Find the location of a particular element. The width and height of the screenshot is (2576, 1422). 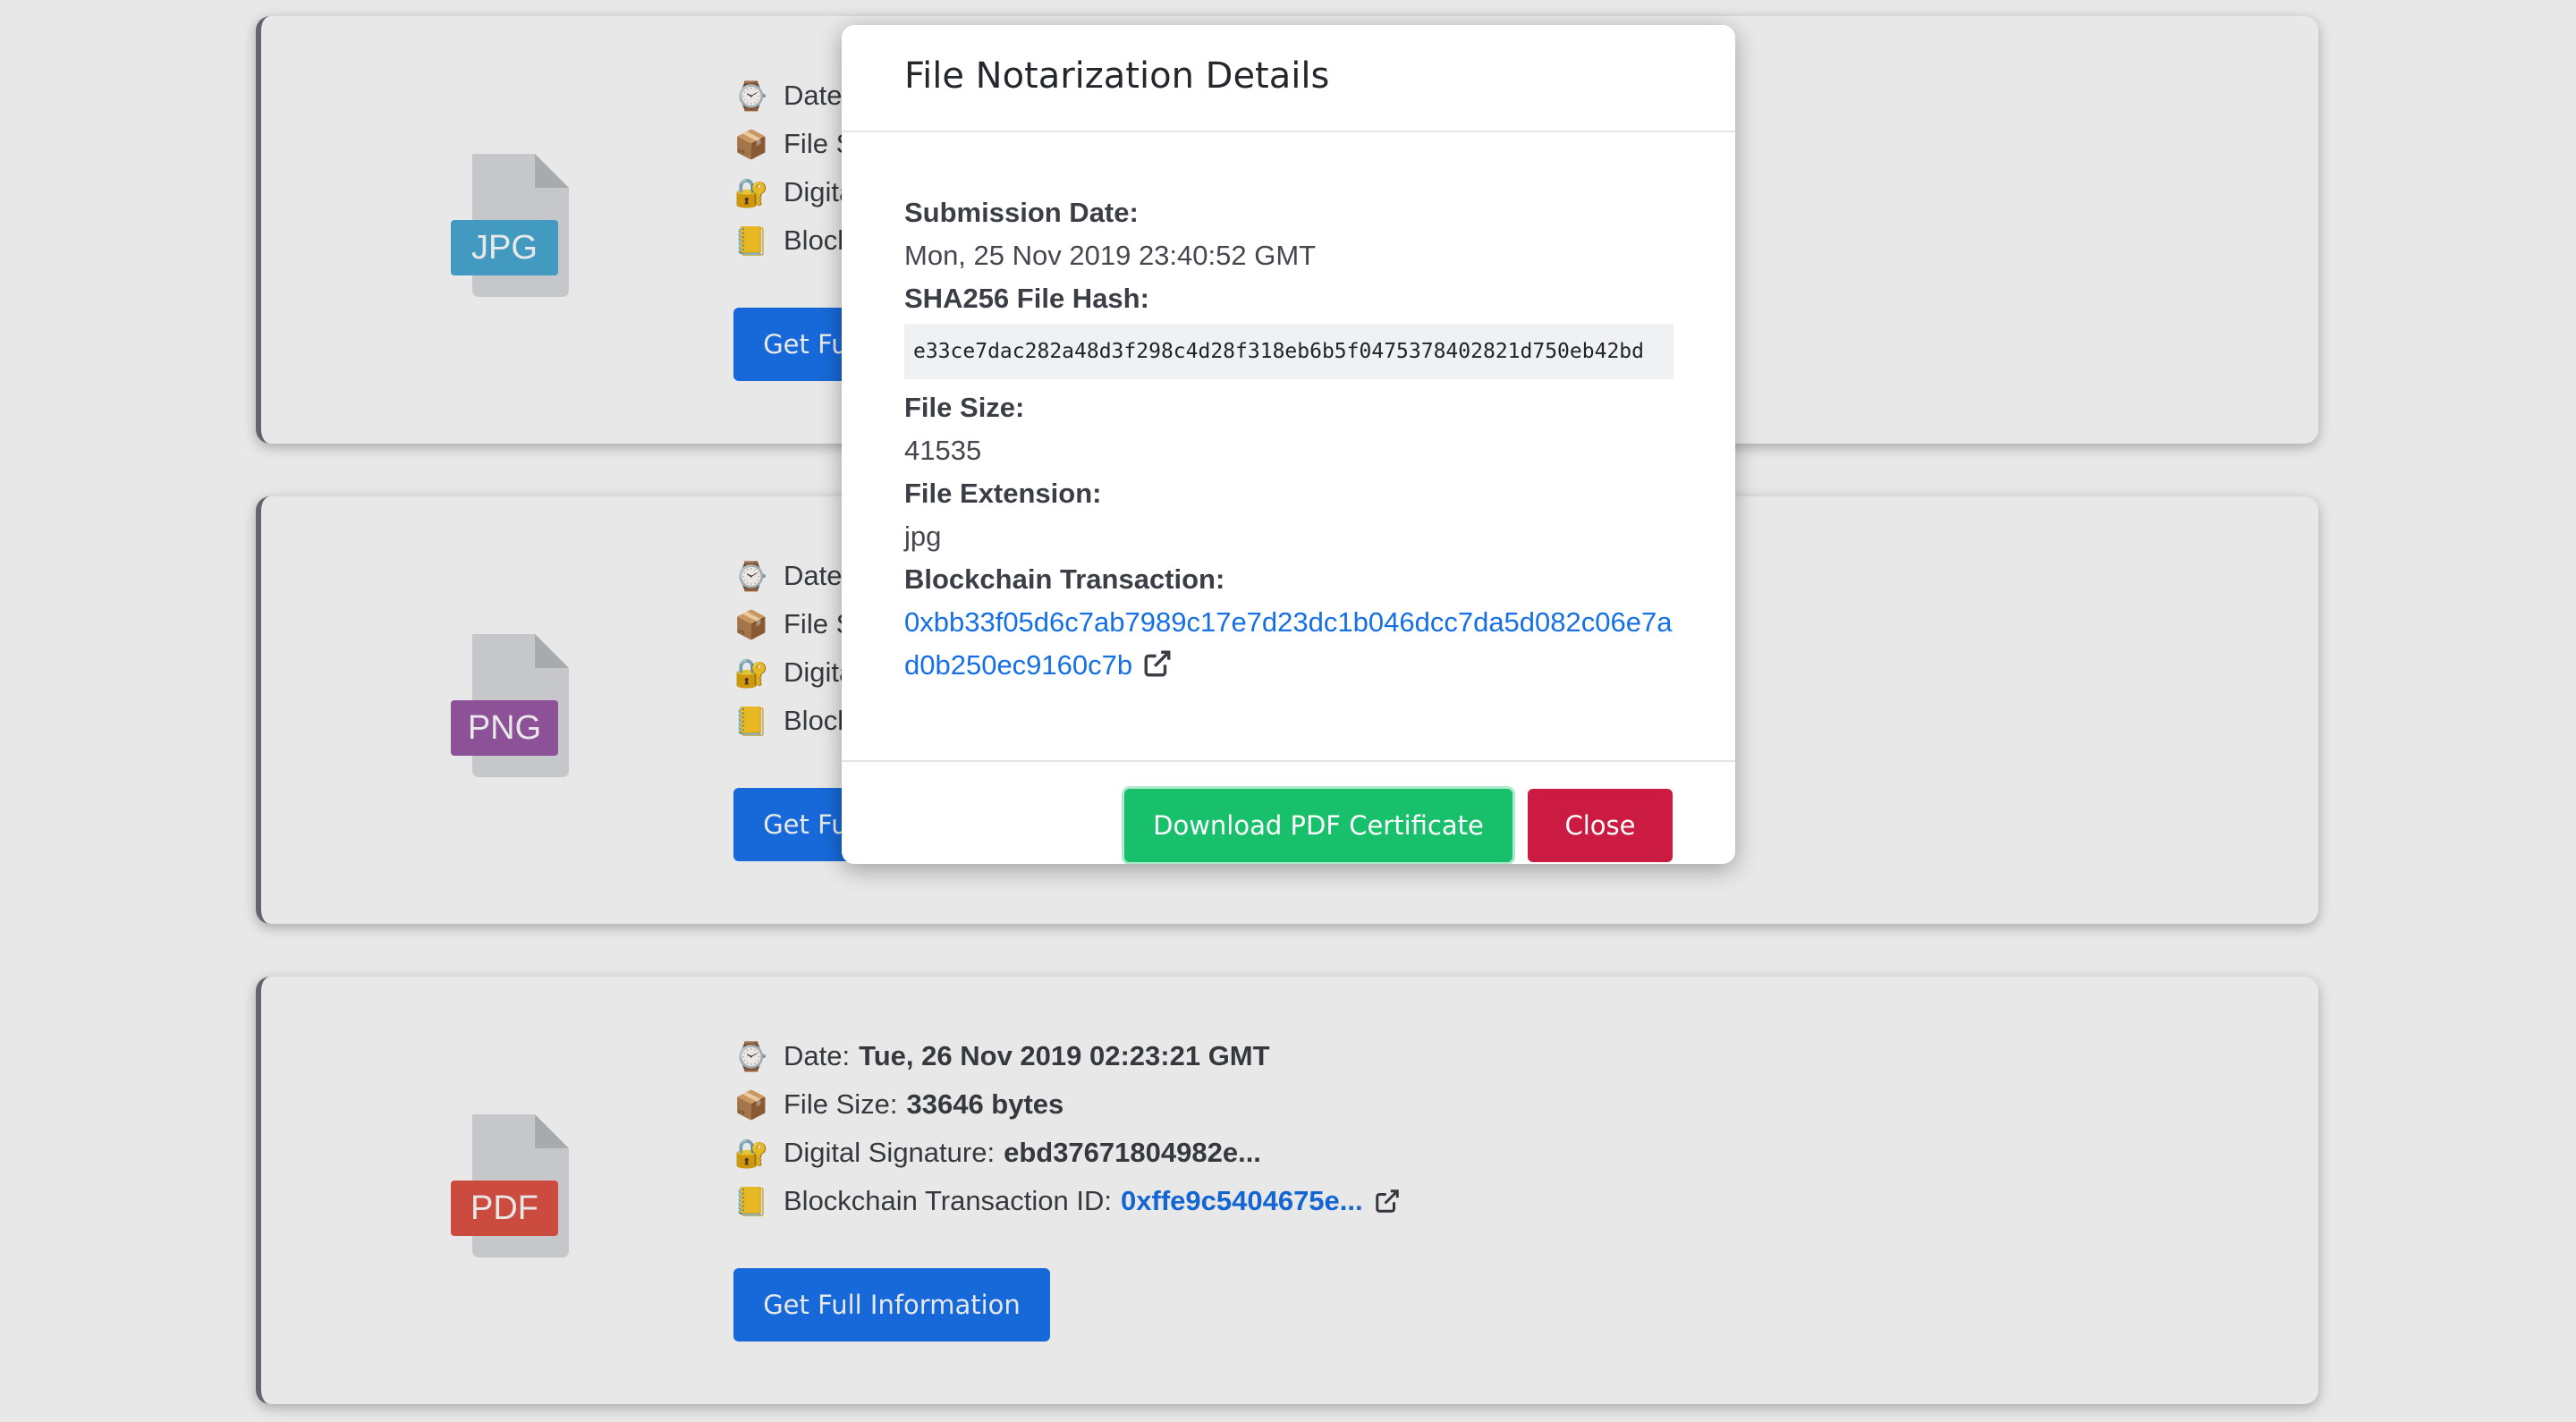

modal-header: File Notarization Details is located at coordinates (1288, 78).